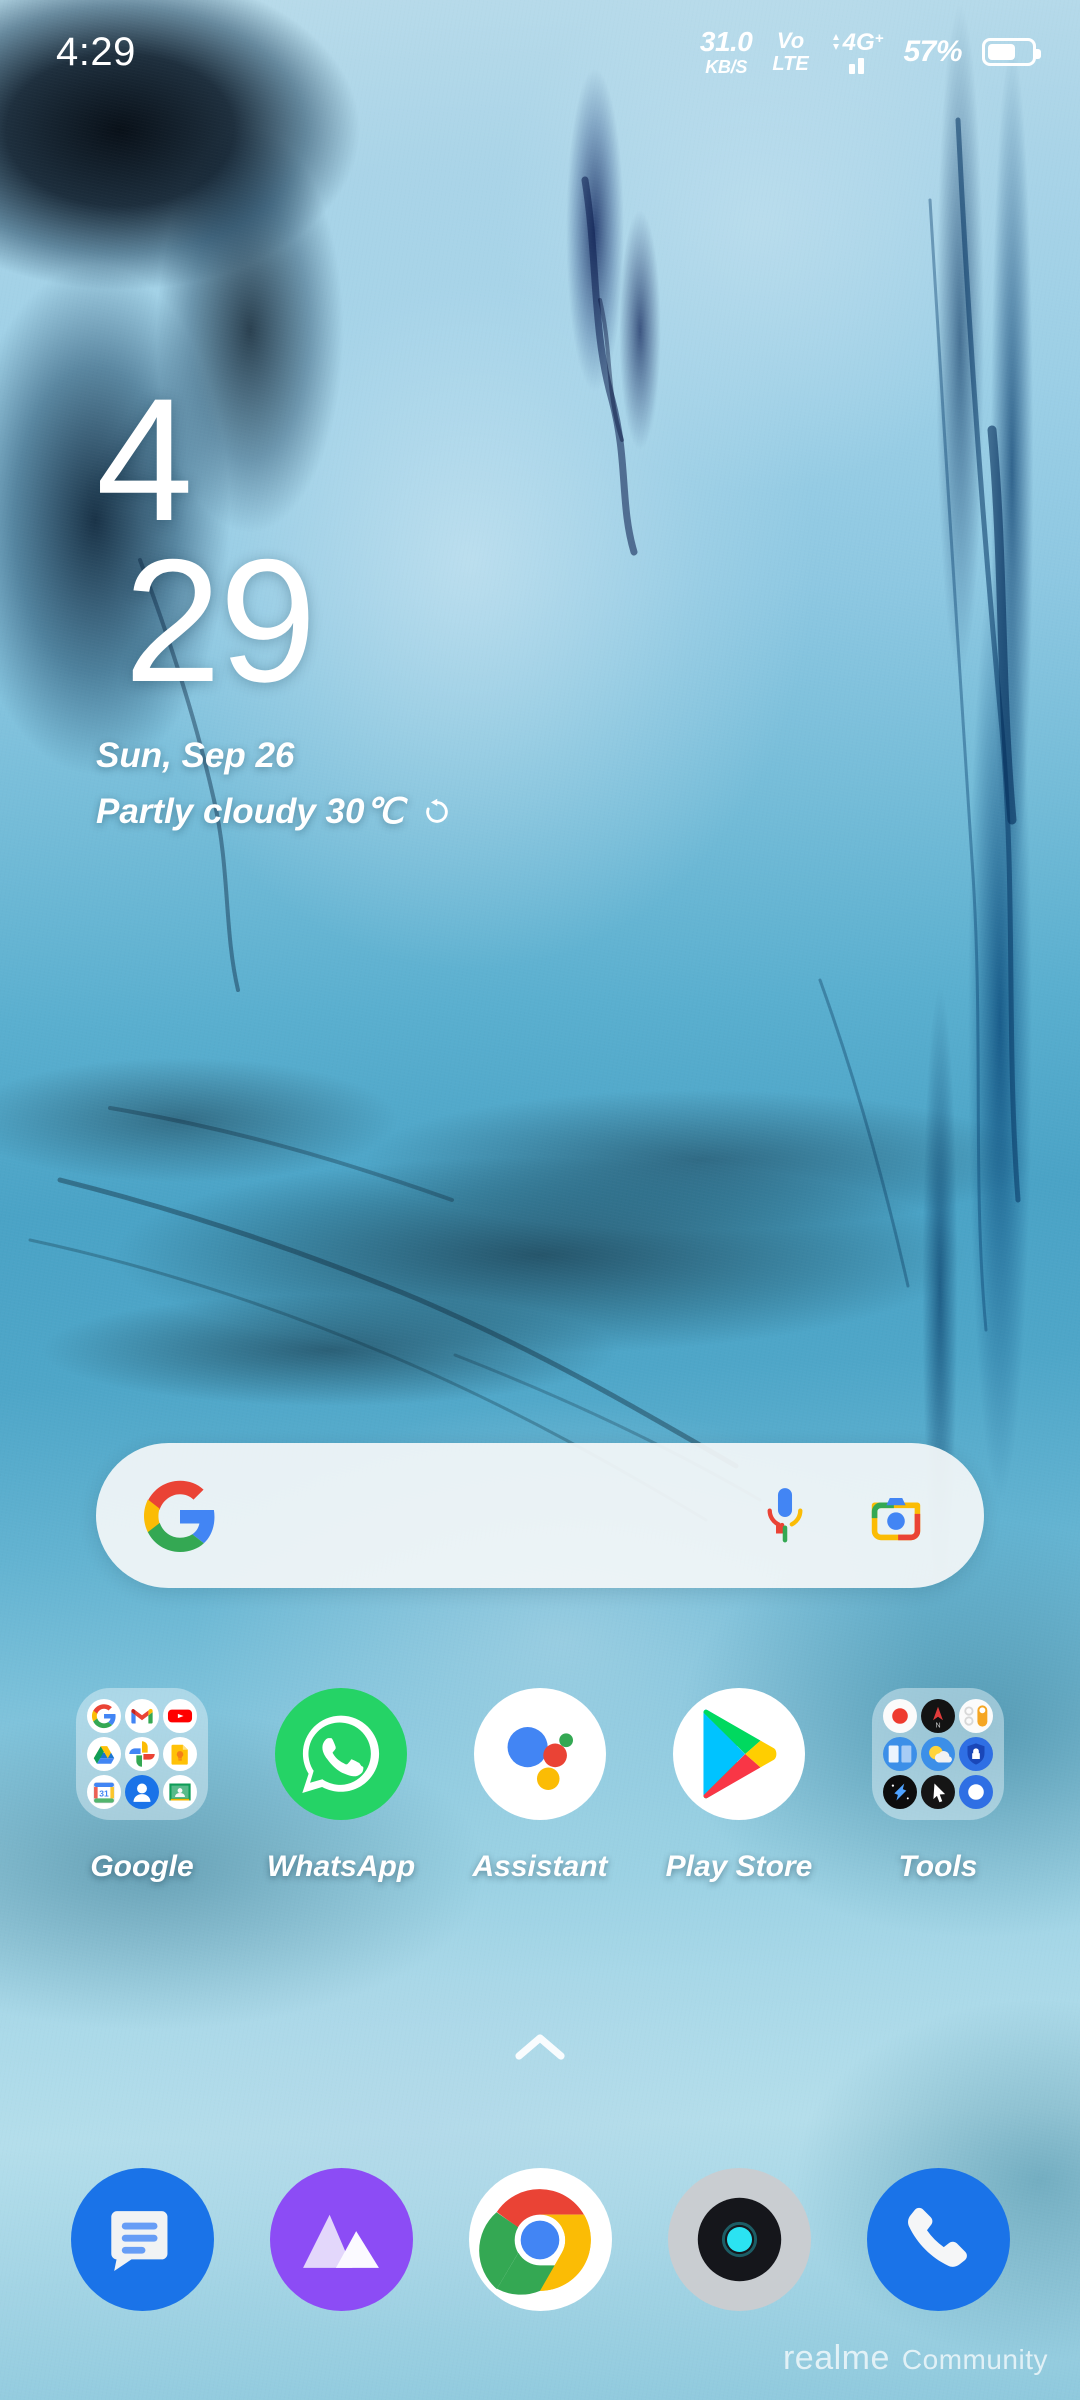 The image size is (1080, 2400). What do you see at coordinates (900, 1754) in the screenshot?
I see `split-screen-icon` at bounding box center [900, 1754].